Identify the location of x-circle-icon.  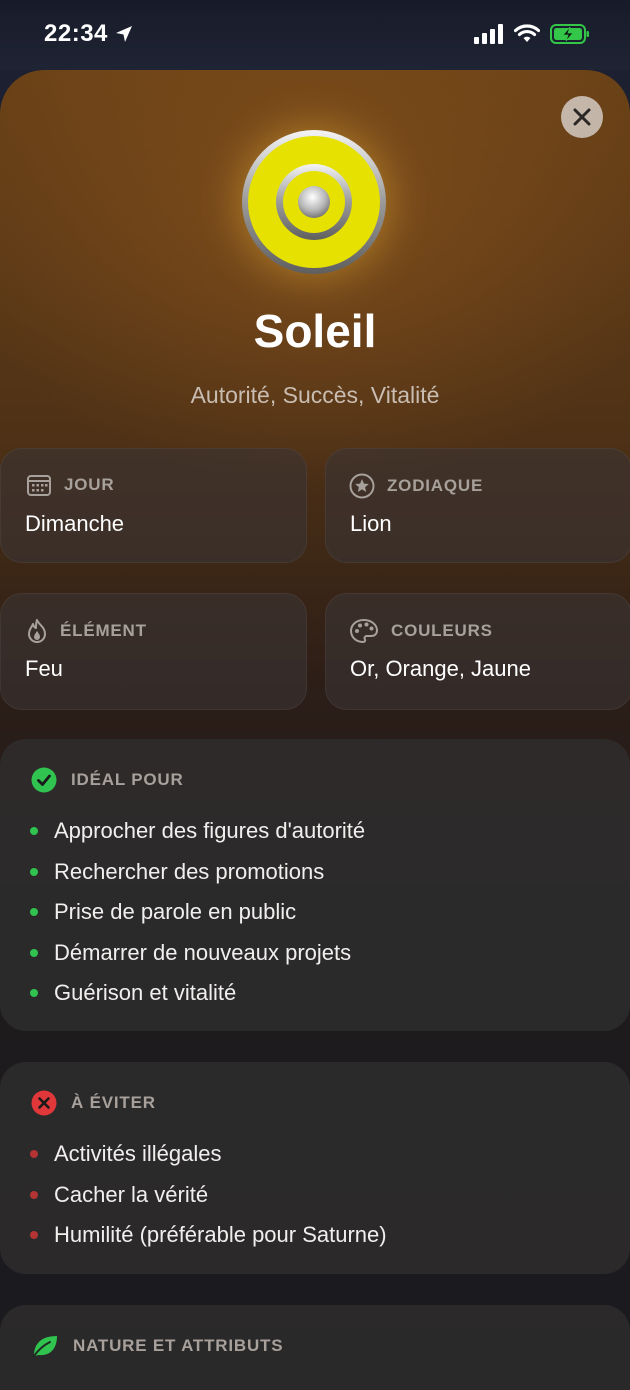
(44, 1103).